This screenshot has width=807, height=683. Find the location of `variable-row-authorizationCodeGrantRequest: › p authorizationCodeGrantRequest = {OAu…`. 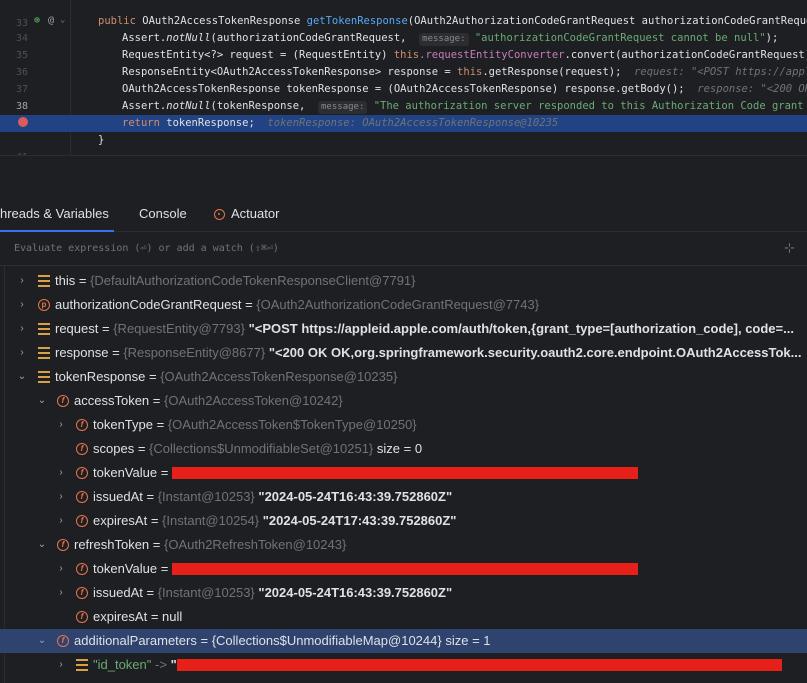

variable-row-authorizationCodeGrantRequest: › p authorizationCodeGrantRequest = {OAu… is located at coordinates (403, 305).